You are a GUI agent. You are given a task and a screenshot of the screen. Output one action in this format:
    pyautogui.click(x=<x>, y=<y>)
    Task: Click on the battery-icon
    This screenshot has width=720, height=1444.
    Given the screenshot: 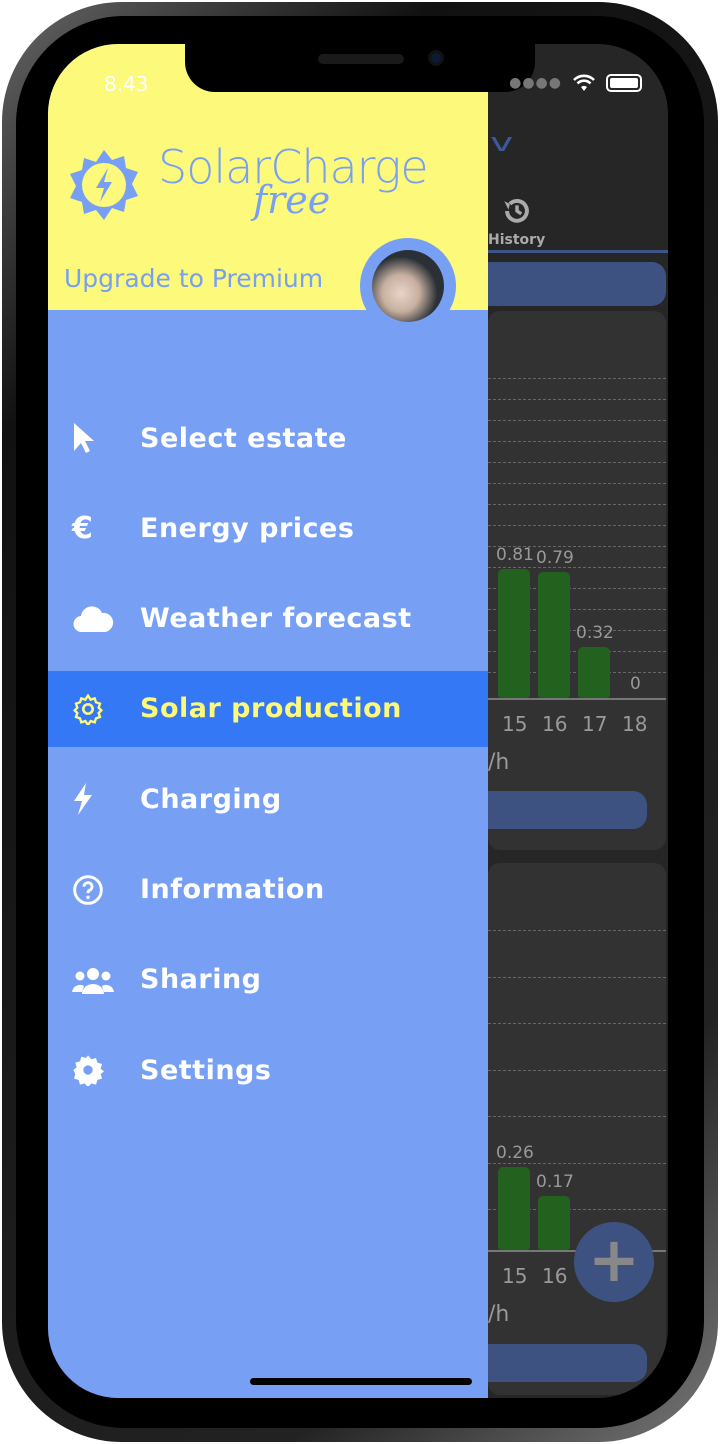 What is the action you would take?
    pyautogui.click(x=624, y=83)
    